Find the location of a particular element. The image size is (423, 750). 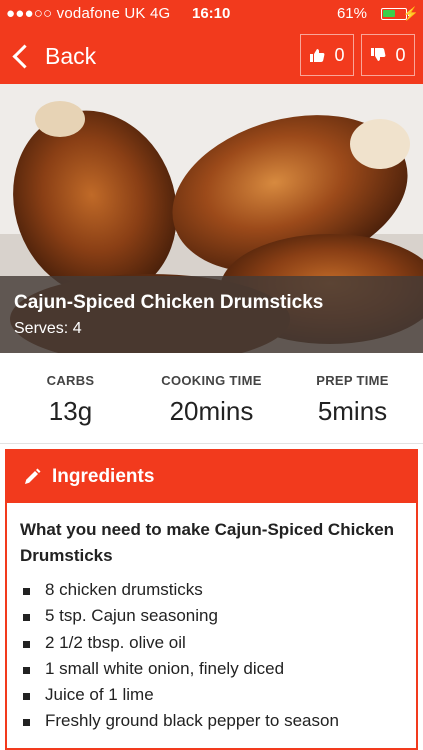

back-label: Back is located at coordinates (71, 55).